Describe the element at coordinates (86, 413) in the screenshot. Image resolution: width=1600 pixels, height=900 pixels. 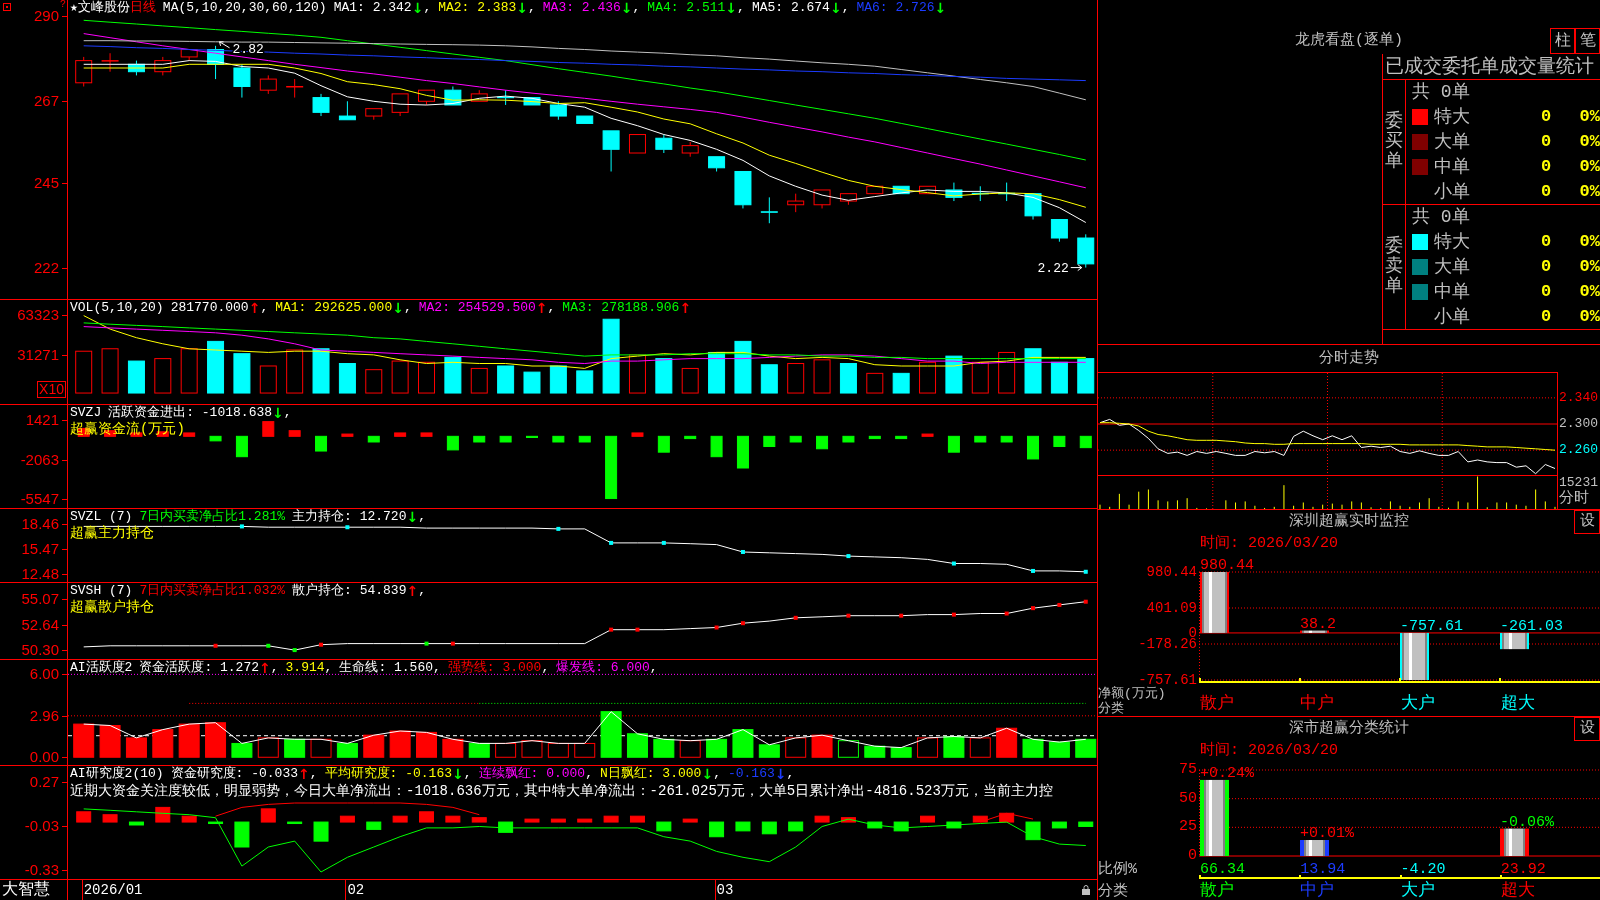
I see `indicator-name: SVZJ` at that location.